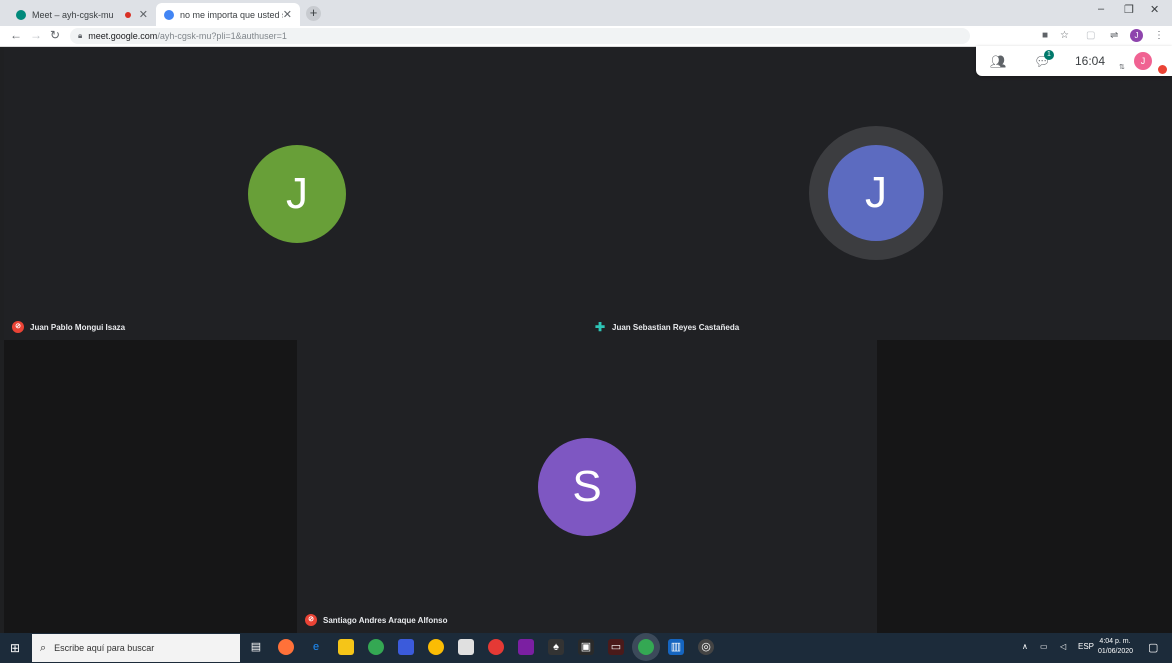  I want to click on lock-icon: 🔒︎, so click(80, 35).